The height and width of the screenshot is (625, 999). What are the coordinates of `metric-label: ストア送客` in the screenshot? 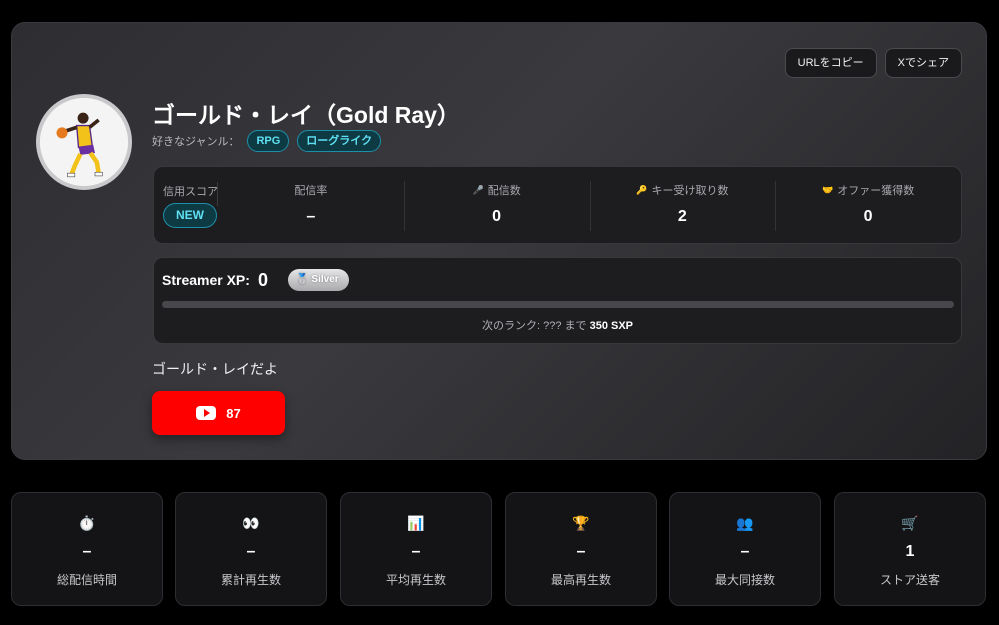 It's located at (909, 580).